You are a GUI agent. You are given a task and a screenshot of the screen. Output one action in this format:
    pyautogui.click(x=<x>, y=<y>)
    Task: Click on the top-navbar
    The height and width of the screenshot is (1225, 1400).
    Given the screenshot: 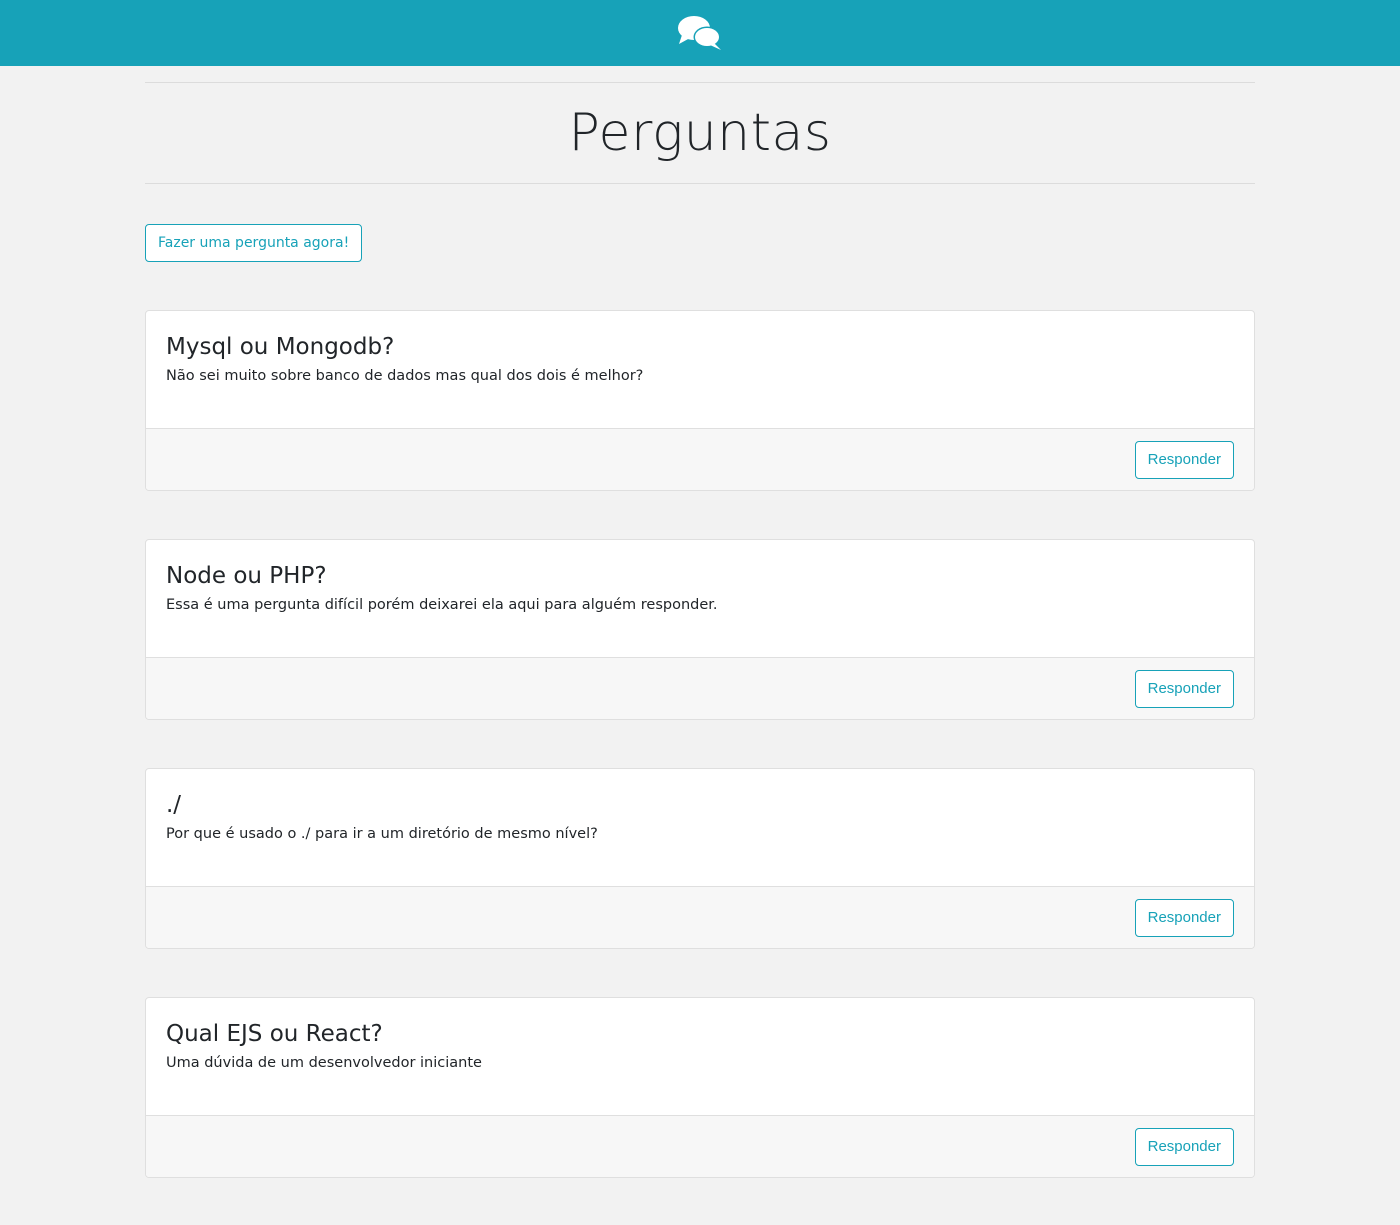 What is the action you would take?
    pyautogui.click(x=700, y=33)
    